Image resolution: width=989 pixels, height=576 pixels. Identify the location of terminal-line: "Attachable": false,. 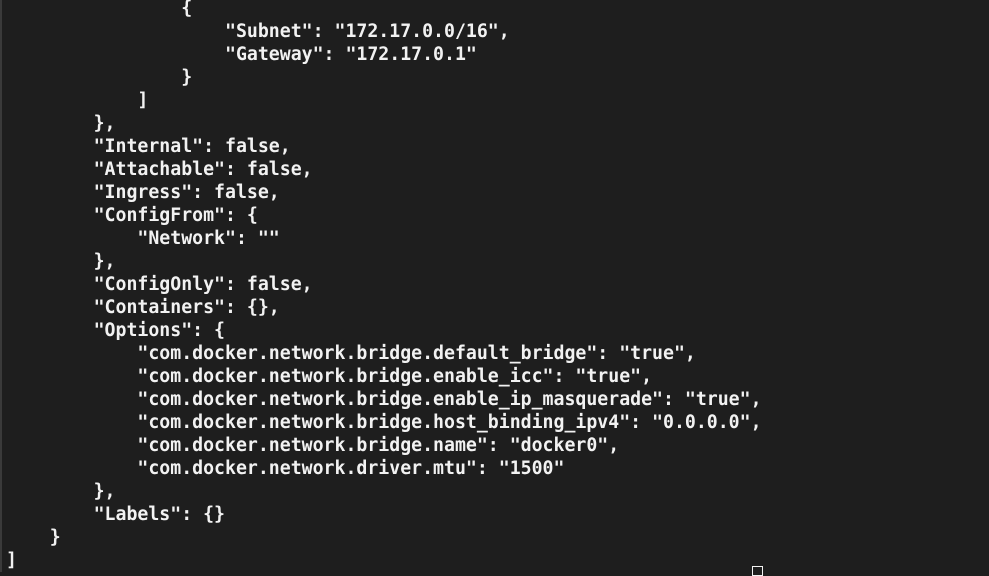
(159, 169).